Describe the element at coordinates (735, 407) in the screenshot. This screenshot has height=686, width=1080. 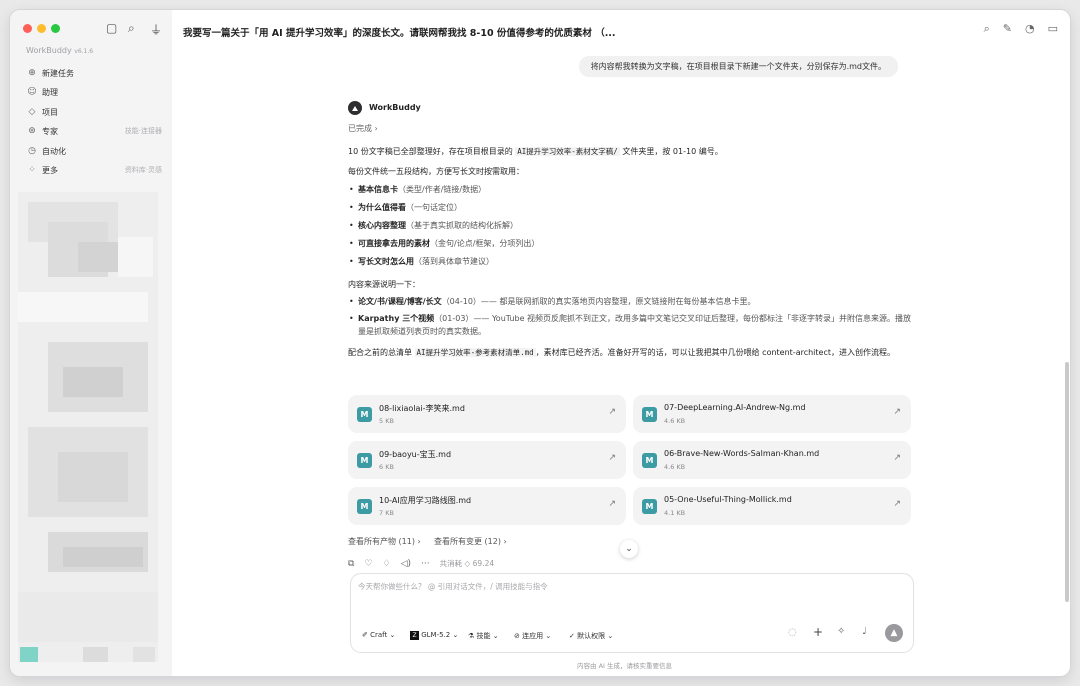
I see `file-name: 07-DeepLearning.AI-Andrew-Ng.md` at that location.